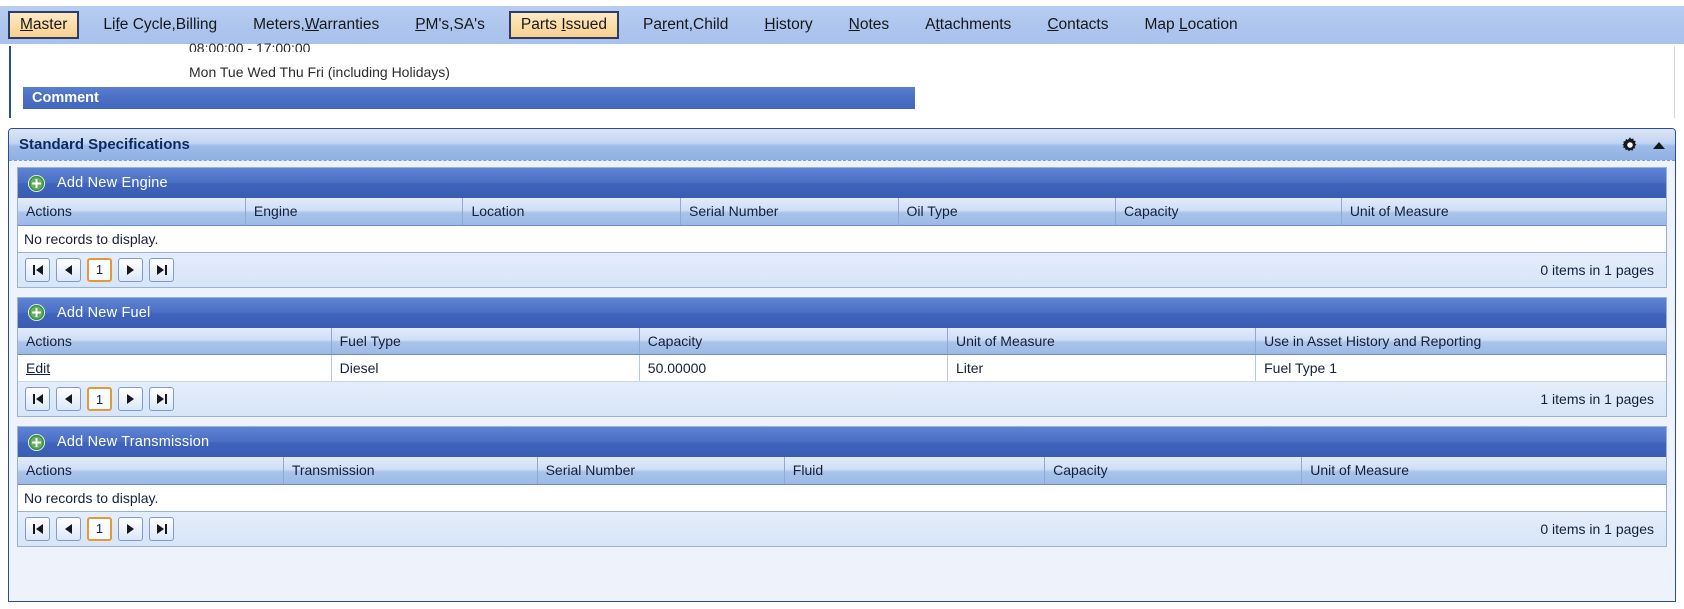 Image resolution: width=1684 pixels, height=609 pixels. What do you see at coordinates (450, 25) in the screenshot?
I see `tab-pm-s-sa-s: PM's,SA's` at bounding box center [450, 25].